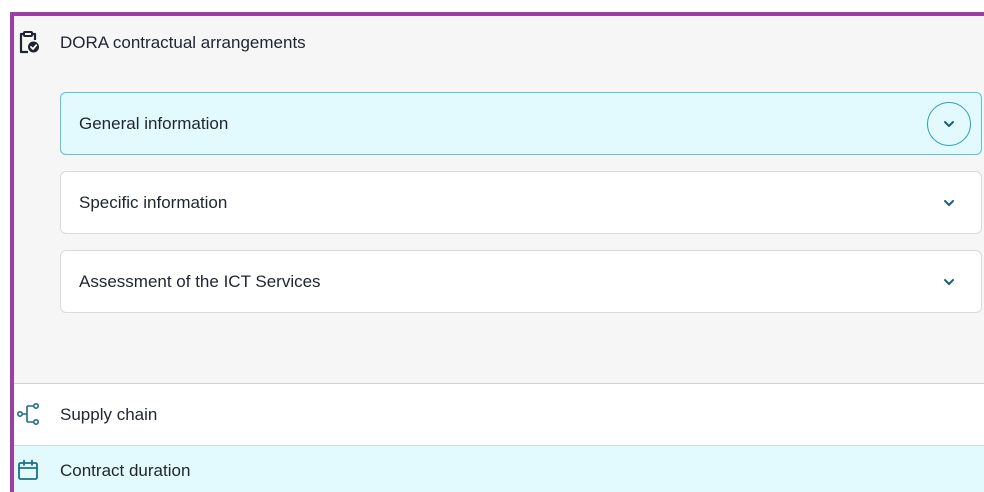  Describe the element at coordinates (12, 252) in the screenshot. I see `focus-frame-left` at that location.